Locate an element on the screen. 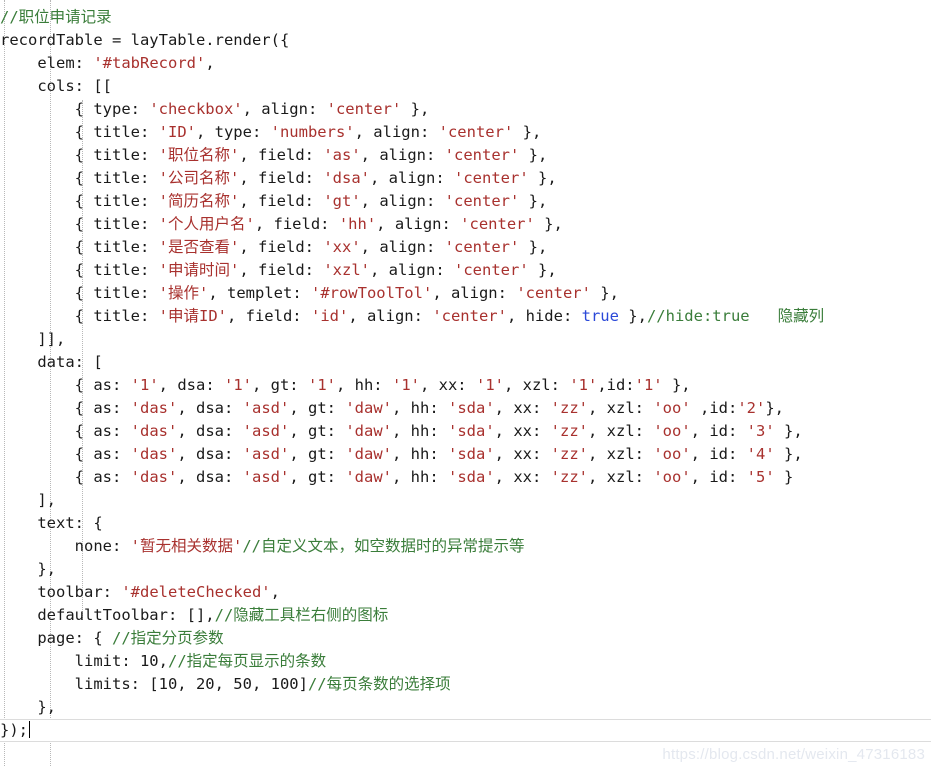 Image resolution: width=931 pixels, height=766 pixels. token-str: '操作' is located at coordinates (183, 293).